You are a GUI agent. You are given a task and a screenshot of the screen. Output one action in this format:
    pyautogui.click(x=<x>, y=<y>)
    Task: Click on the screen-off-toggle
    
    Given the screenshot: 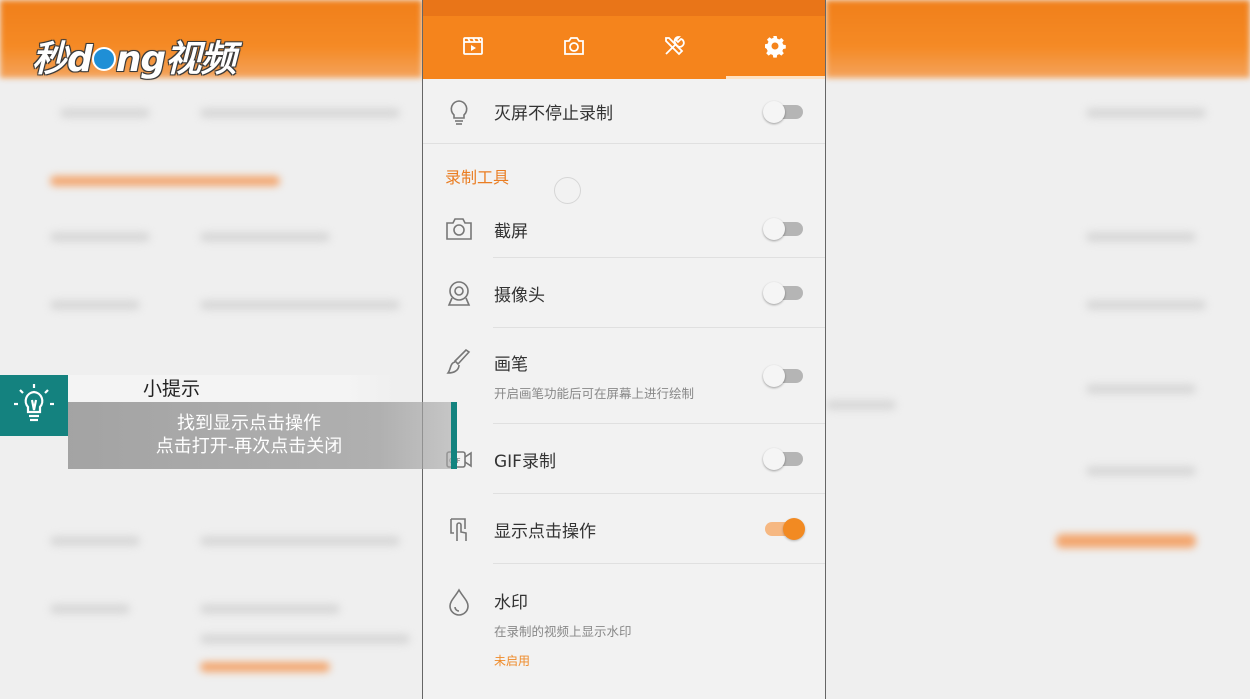 What is the action you would take?
    pyautogui.click(x=783, y=111)
    